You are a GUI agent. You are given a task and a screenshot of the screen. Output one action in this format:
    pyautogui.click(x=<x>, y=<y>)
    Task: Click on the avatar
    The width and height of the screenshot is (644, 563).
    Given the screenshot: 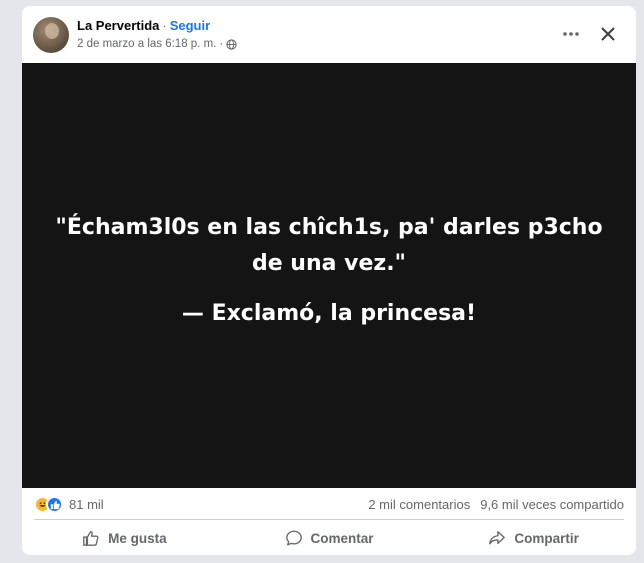 What is the action you would take?
    pyautogui.click(x=51, y=35)
    